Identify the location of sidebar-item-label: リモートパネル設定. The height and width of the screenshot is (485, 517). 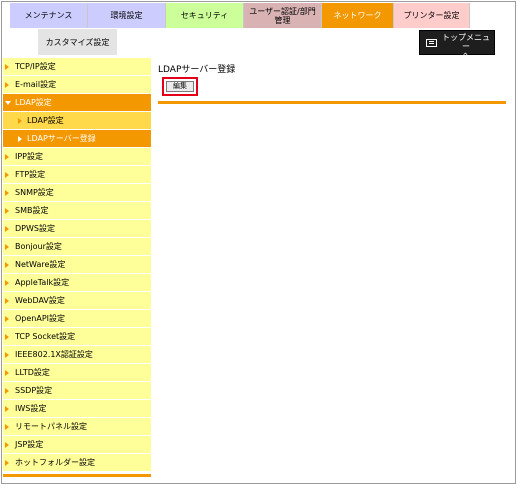
(51, 426).